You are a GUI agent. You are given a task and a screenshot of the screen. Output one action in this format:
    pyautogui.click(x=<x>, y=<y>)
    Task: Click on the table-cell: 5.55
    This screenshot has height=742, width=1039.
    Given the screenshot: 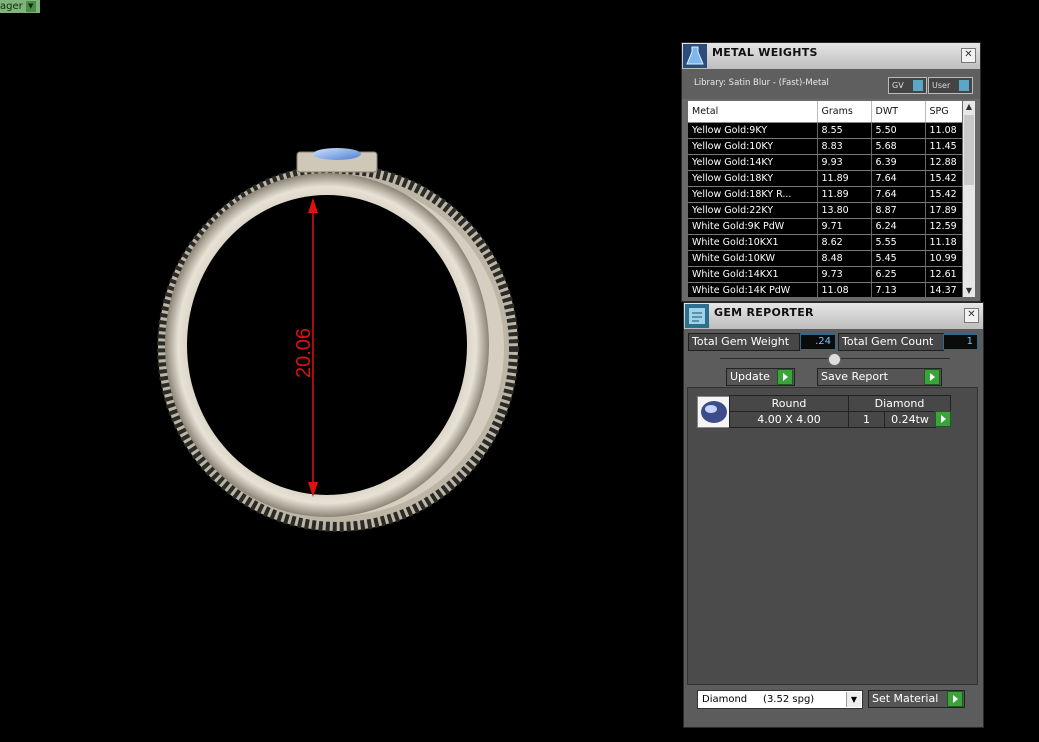 What is the action you would take?
    pyautogui.click(x=898, y=242)
    